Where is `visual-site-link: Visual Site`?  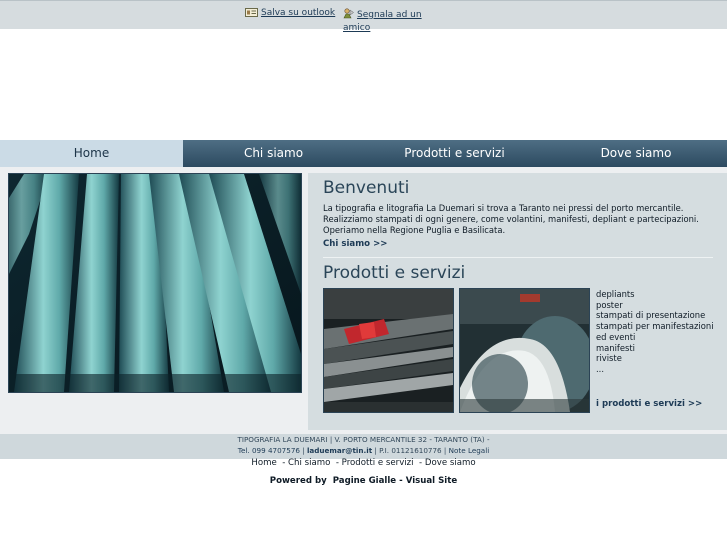
visual-site-link: Visual Site is located at coordinates (432, 481).